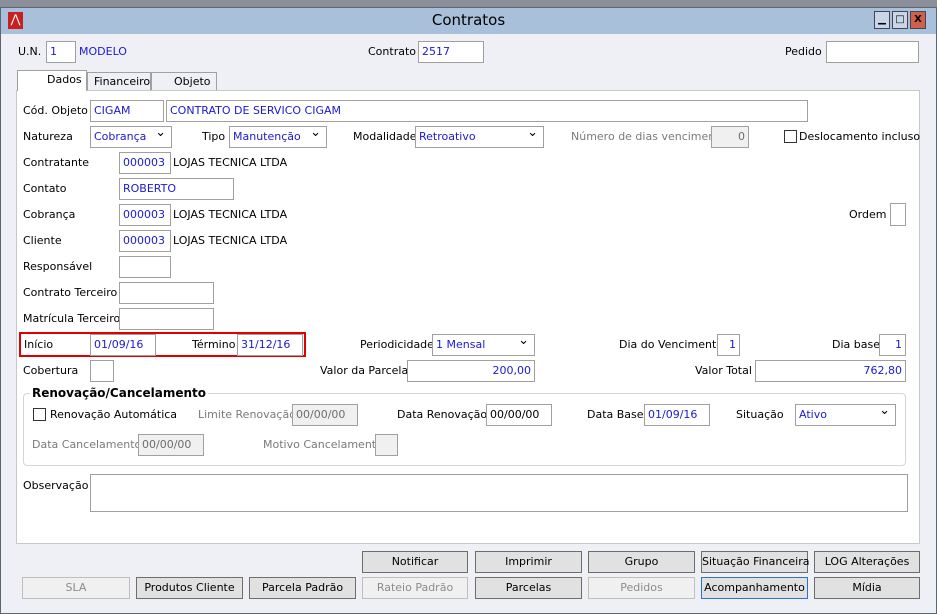 The width and height of the screenshot is (937, 614). Describe the element at coordinates (845, 414) in the screenshot. I see `situacao-select: Ativo` at that location.